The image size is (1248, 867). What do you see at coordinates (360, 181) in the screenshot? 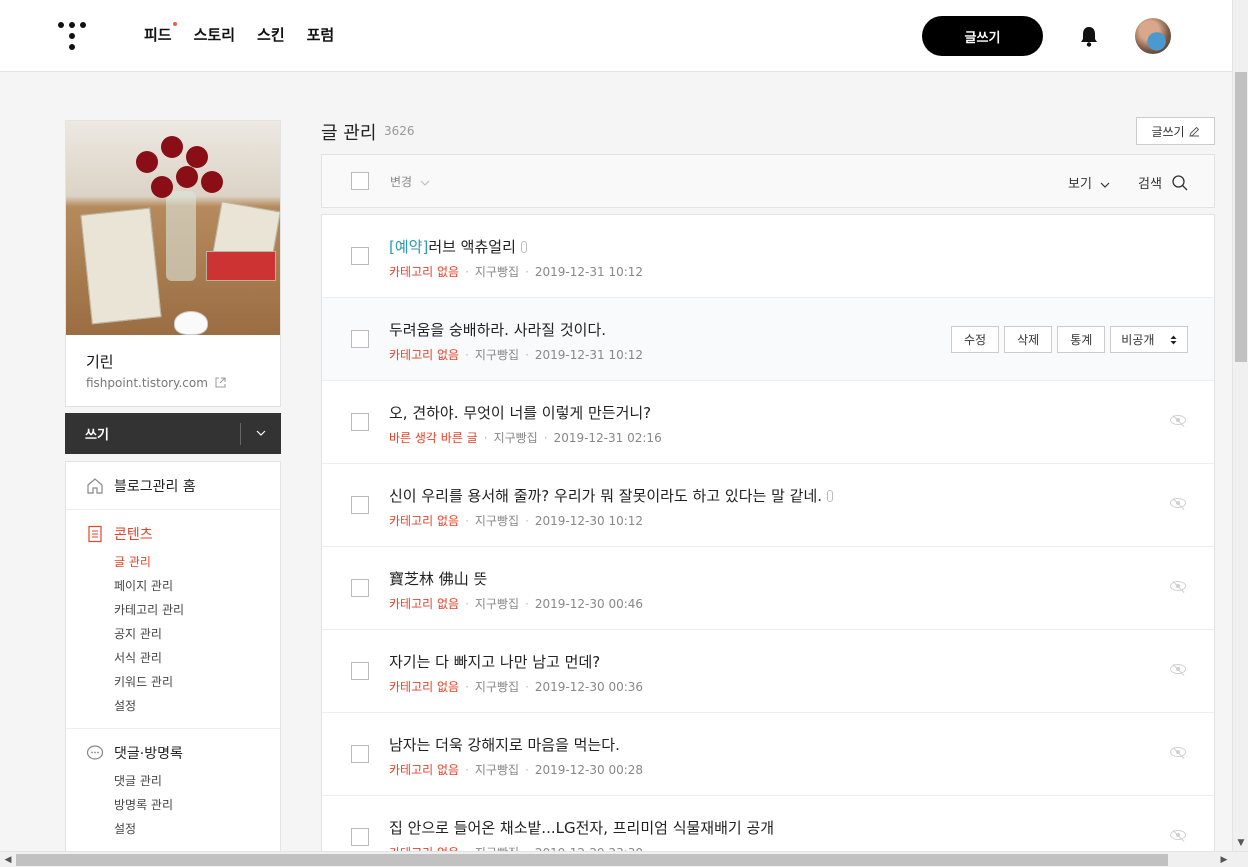
I see `select-all-checkbox` at bounding box center [360, 181].